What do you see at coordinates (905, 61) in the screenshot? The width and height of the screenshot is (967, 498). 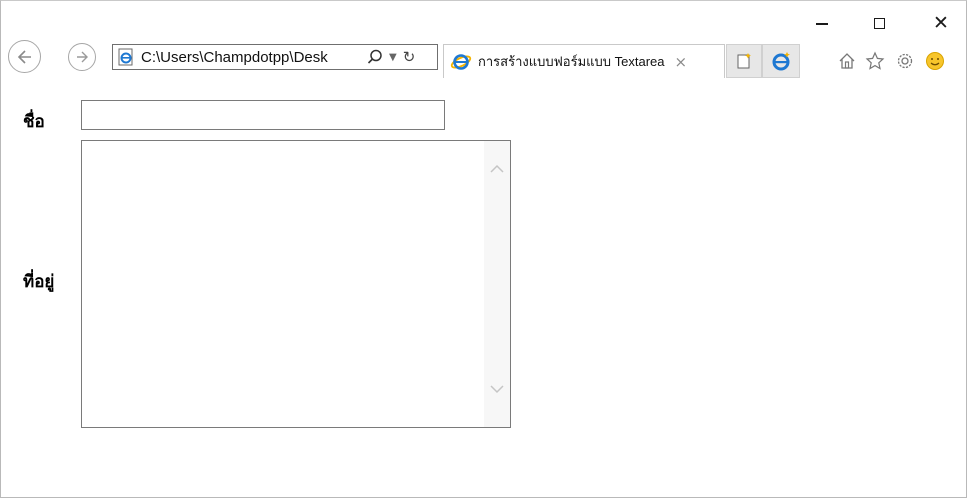 I see `gear-icon` at bounding box center [905, 61].